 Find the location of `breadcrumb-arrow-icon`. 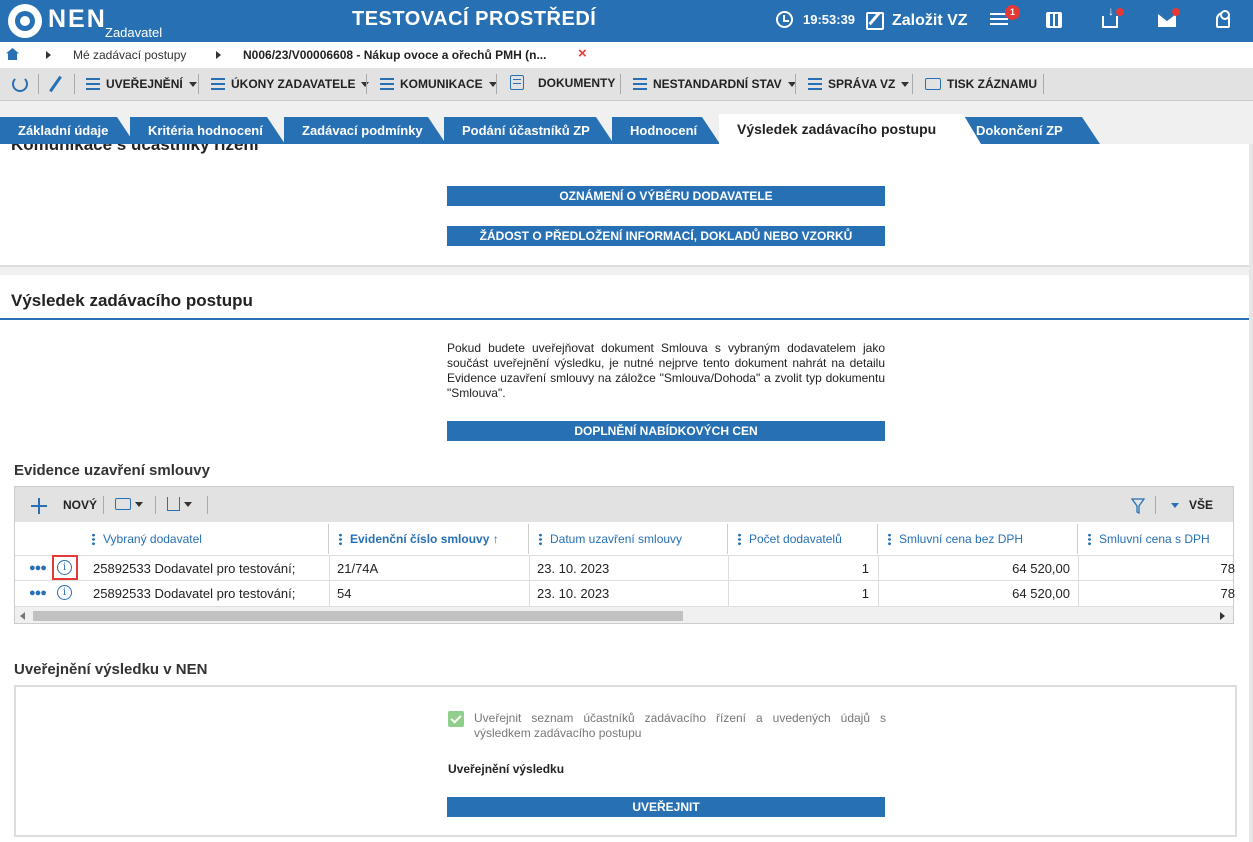

breadcrumb-arrow-icon is located at coordinates (218, 55).